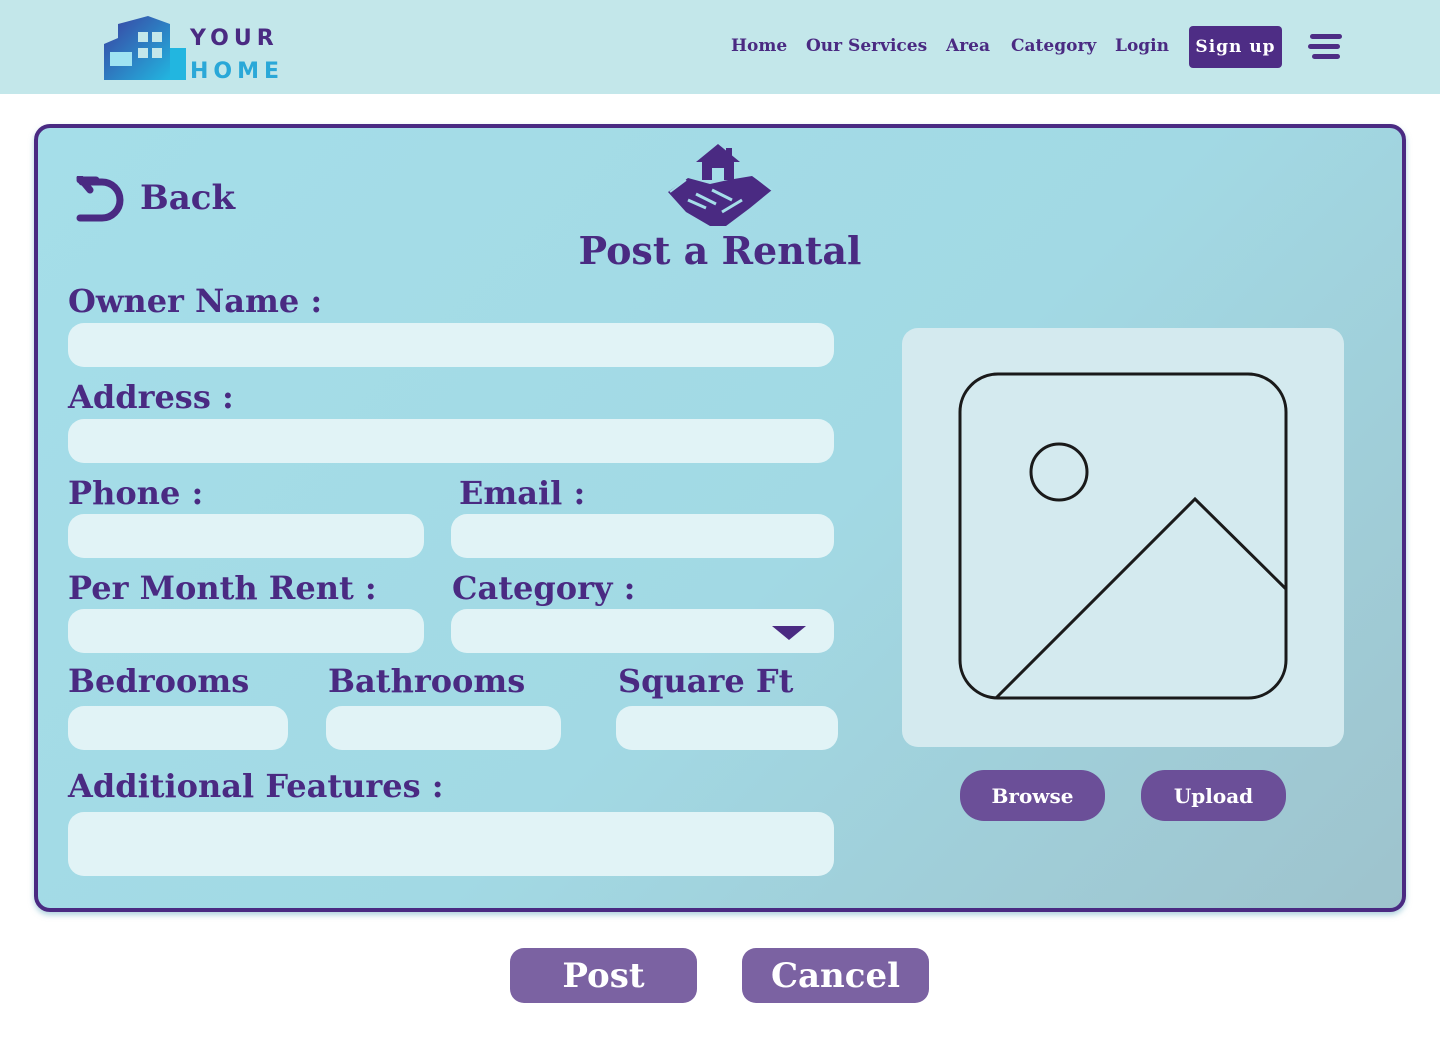  I want to click on features-field, so click(451, 844).